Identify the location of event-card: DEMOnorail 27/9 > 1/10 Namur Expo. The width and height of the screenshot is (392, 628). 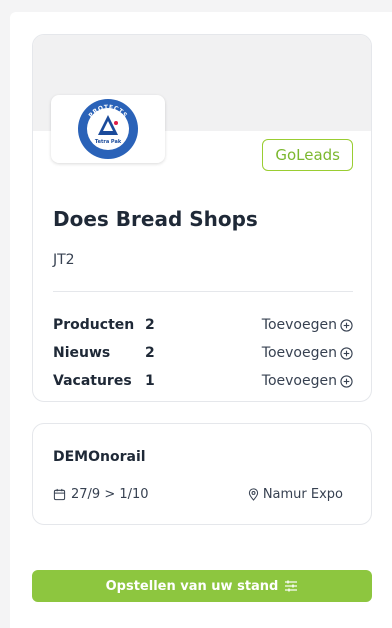
(202, 474).